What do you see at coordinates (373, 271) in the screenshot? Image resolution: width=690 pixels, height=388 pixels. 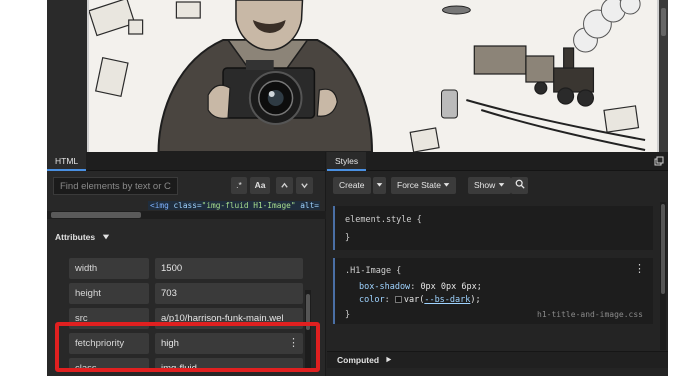 I see `rule-selector: .H1-Image {` at bounding box center [373, 271].